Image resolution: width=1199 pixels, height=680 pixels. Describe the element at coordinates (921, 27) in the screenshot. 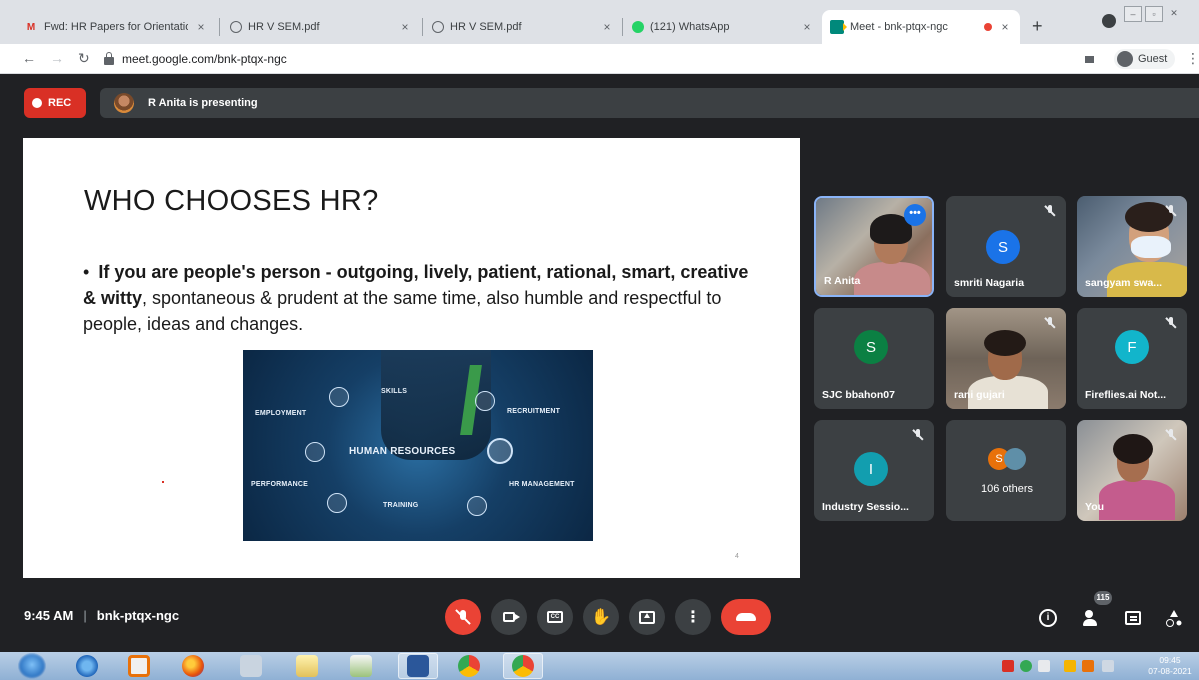

I see `tab-google-meet: Meet - bnk-ptqx-ngc ×` at that location.